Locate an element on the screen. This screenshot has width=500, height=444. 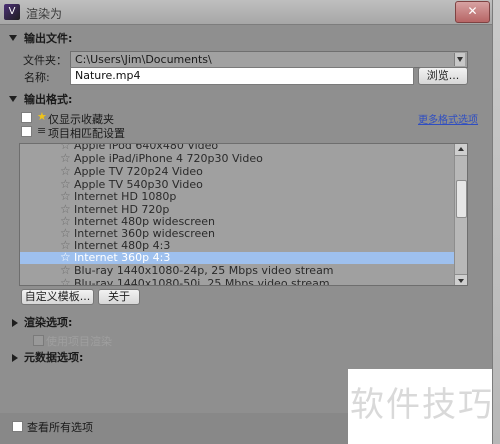
show-all-options-checkbox is located at coordinates (17, 426).